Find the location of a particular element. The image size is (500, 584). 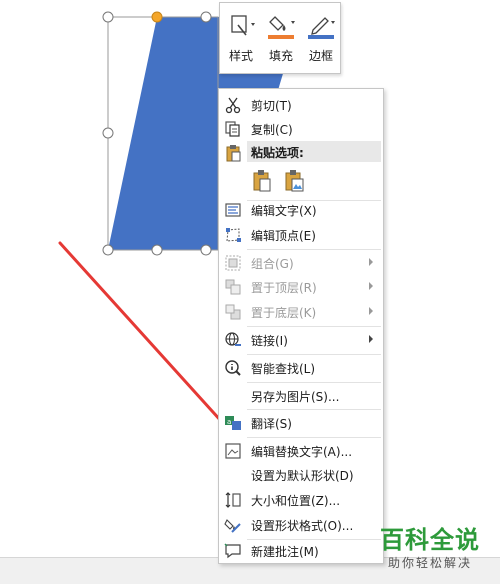

adjust-handle is located at coordinates (157, 17).